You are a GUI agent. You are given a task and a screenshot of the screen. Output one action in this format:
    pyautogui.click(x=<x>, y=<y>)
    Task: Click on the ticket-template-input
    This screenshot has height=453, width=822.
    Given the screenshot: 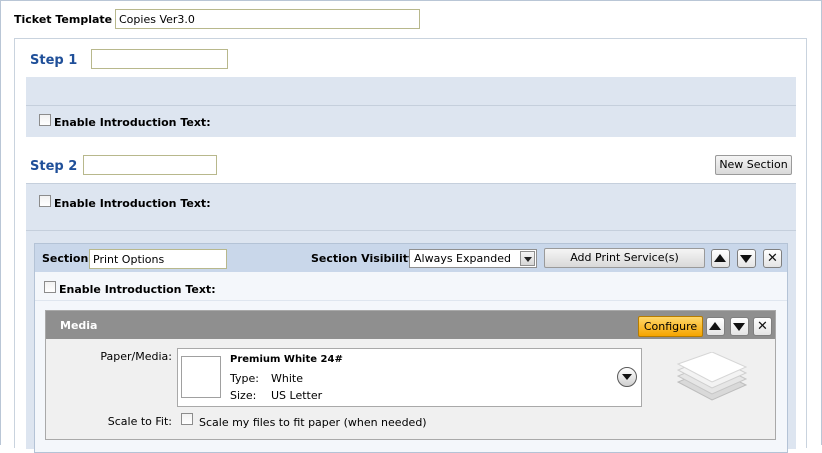 What is the action you would take?
    pyautogui.click(x=267, y=19)
    